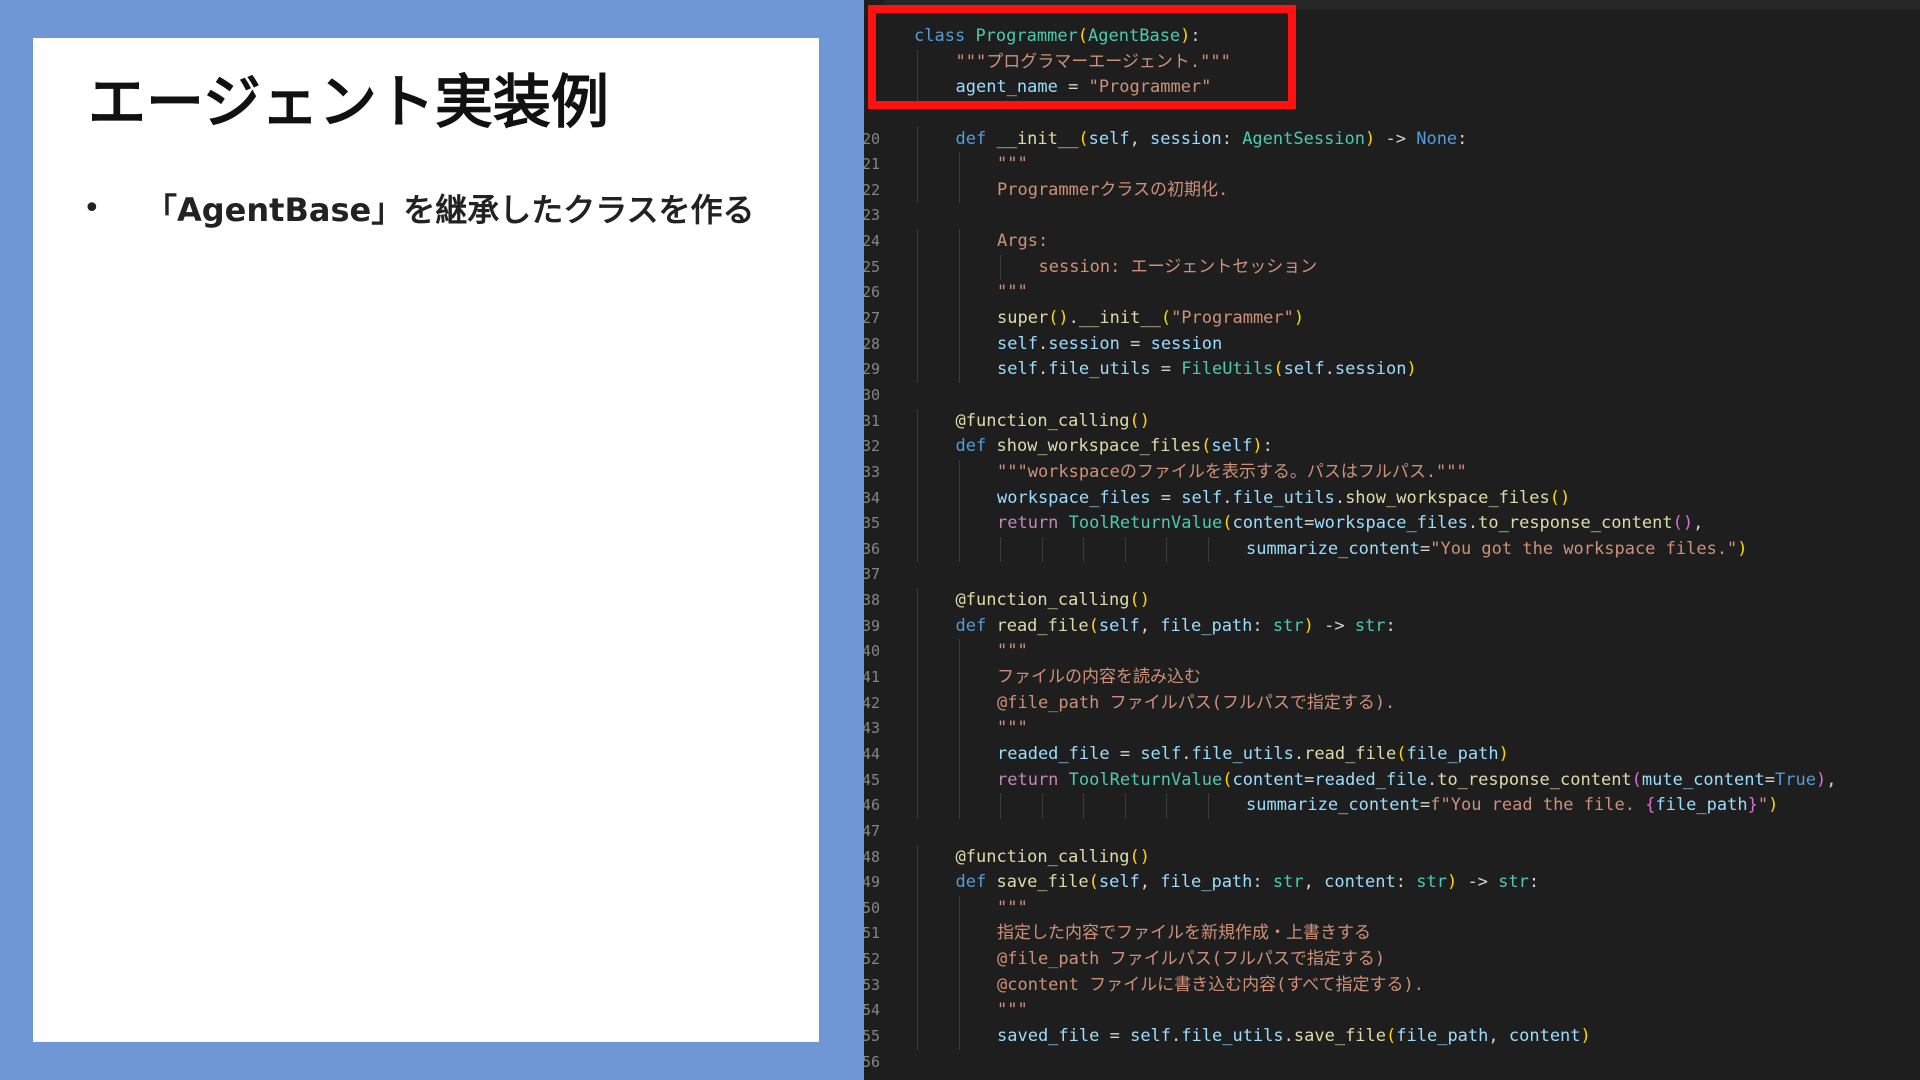 The height and width of the screenshot is (1080, 1920). What do you see at coordinates (1145, 523) in the screenshot?
I see `code-token: ToolReturnValue` at bounding box center [1145, 523].